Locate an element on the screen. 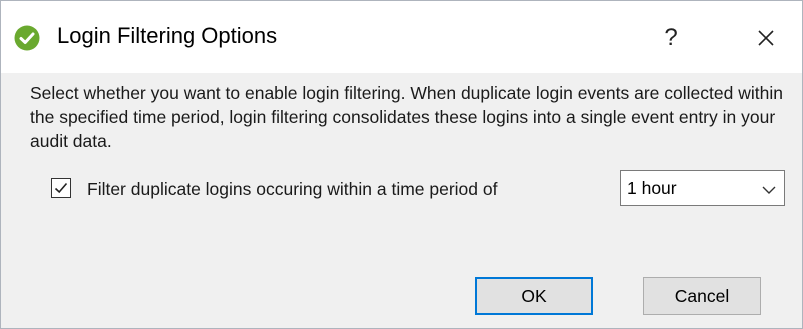  help-button: ? is located at coordinates (671, 38).